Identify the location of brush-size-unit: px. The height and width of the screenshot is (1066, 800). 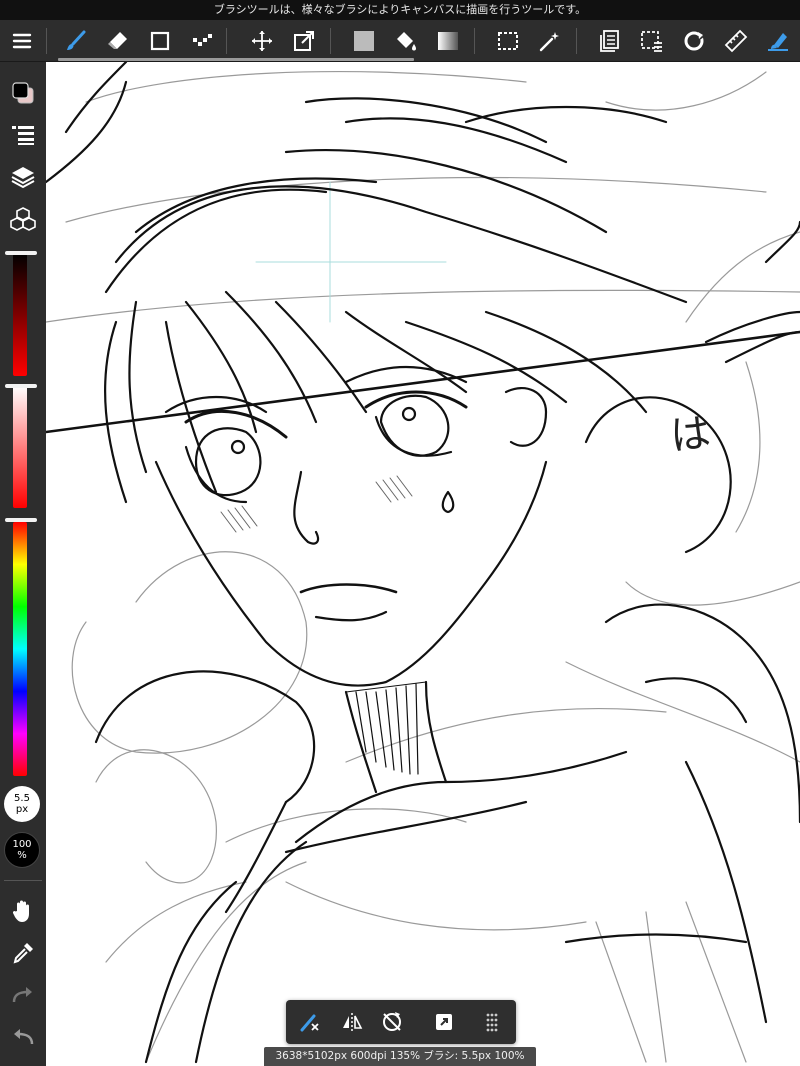
(22, 809).